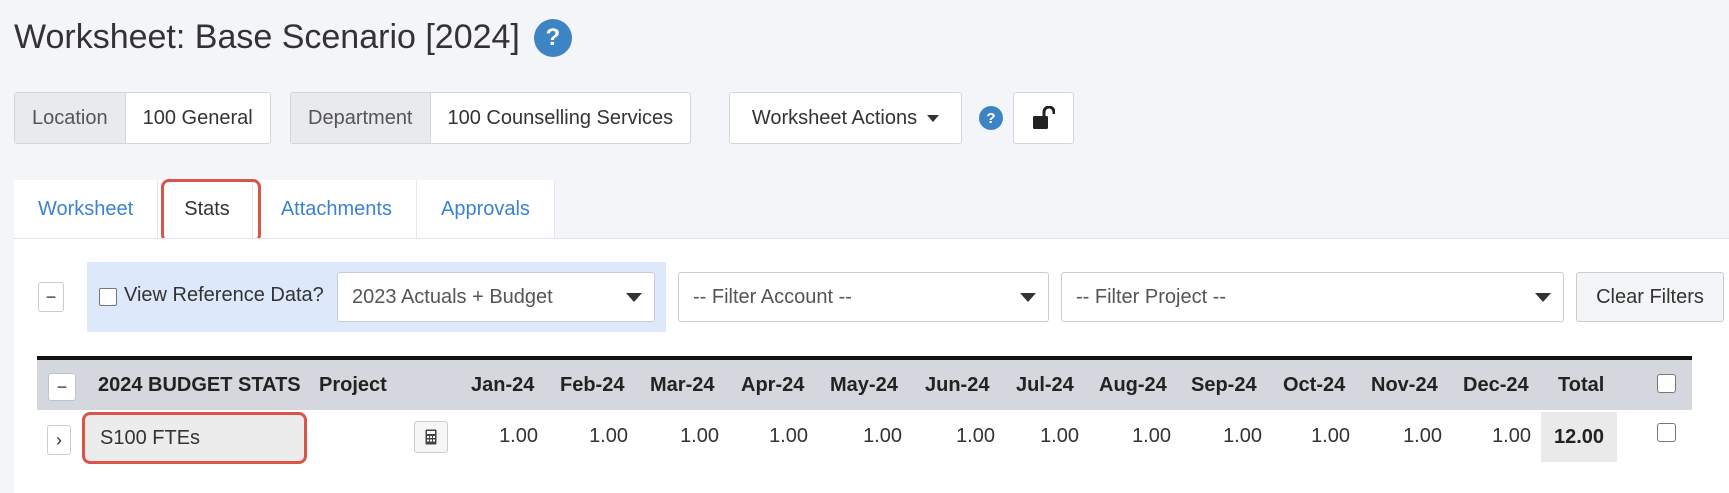 The image size is (1729, 493). Describe the element at coordinates (198, 118) in the screenshot. I see `location-value: 100 General` at that location.